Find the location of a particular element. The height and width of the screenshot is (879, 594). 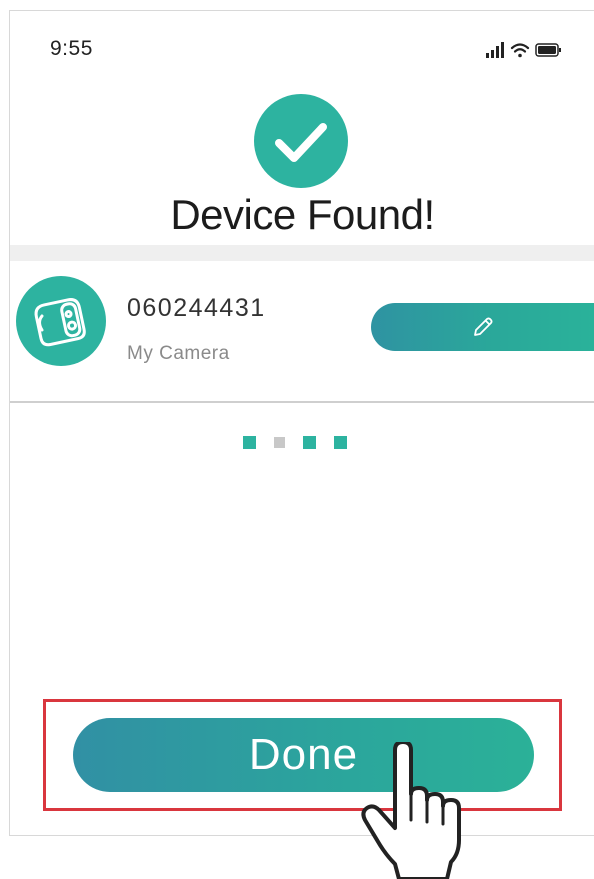

status-icons is located at coordinates (523, 50).